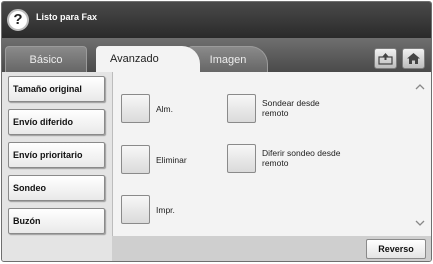 The width and height of the screenshot is (433, 264). Describe the element at coordinates (291, 108) in the screenshot. I see `sondear-label: Sondear desde remoto` at that location.